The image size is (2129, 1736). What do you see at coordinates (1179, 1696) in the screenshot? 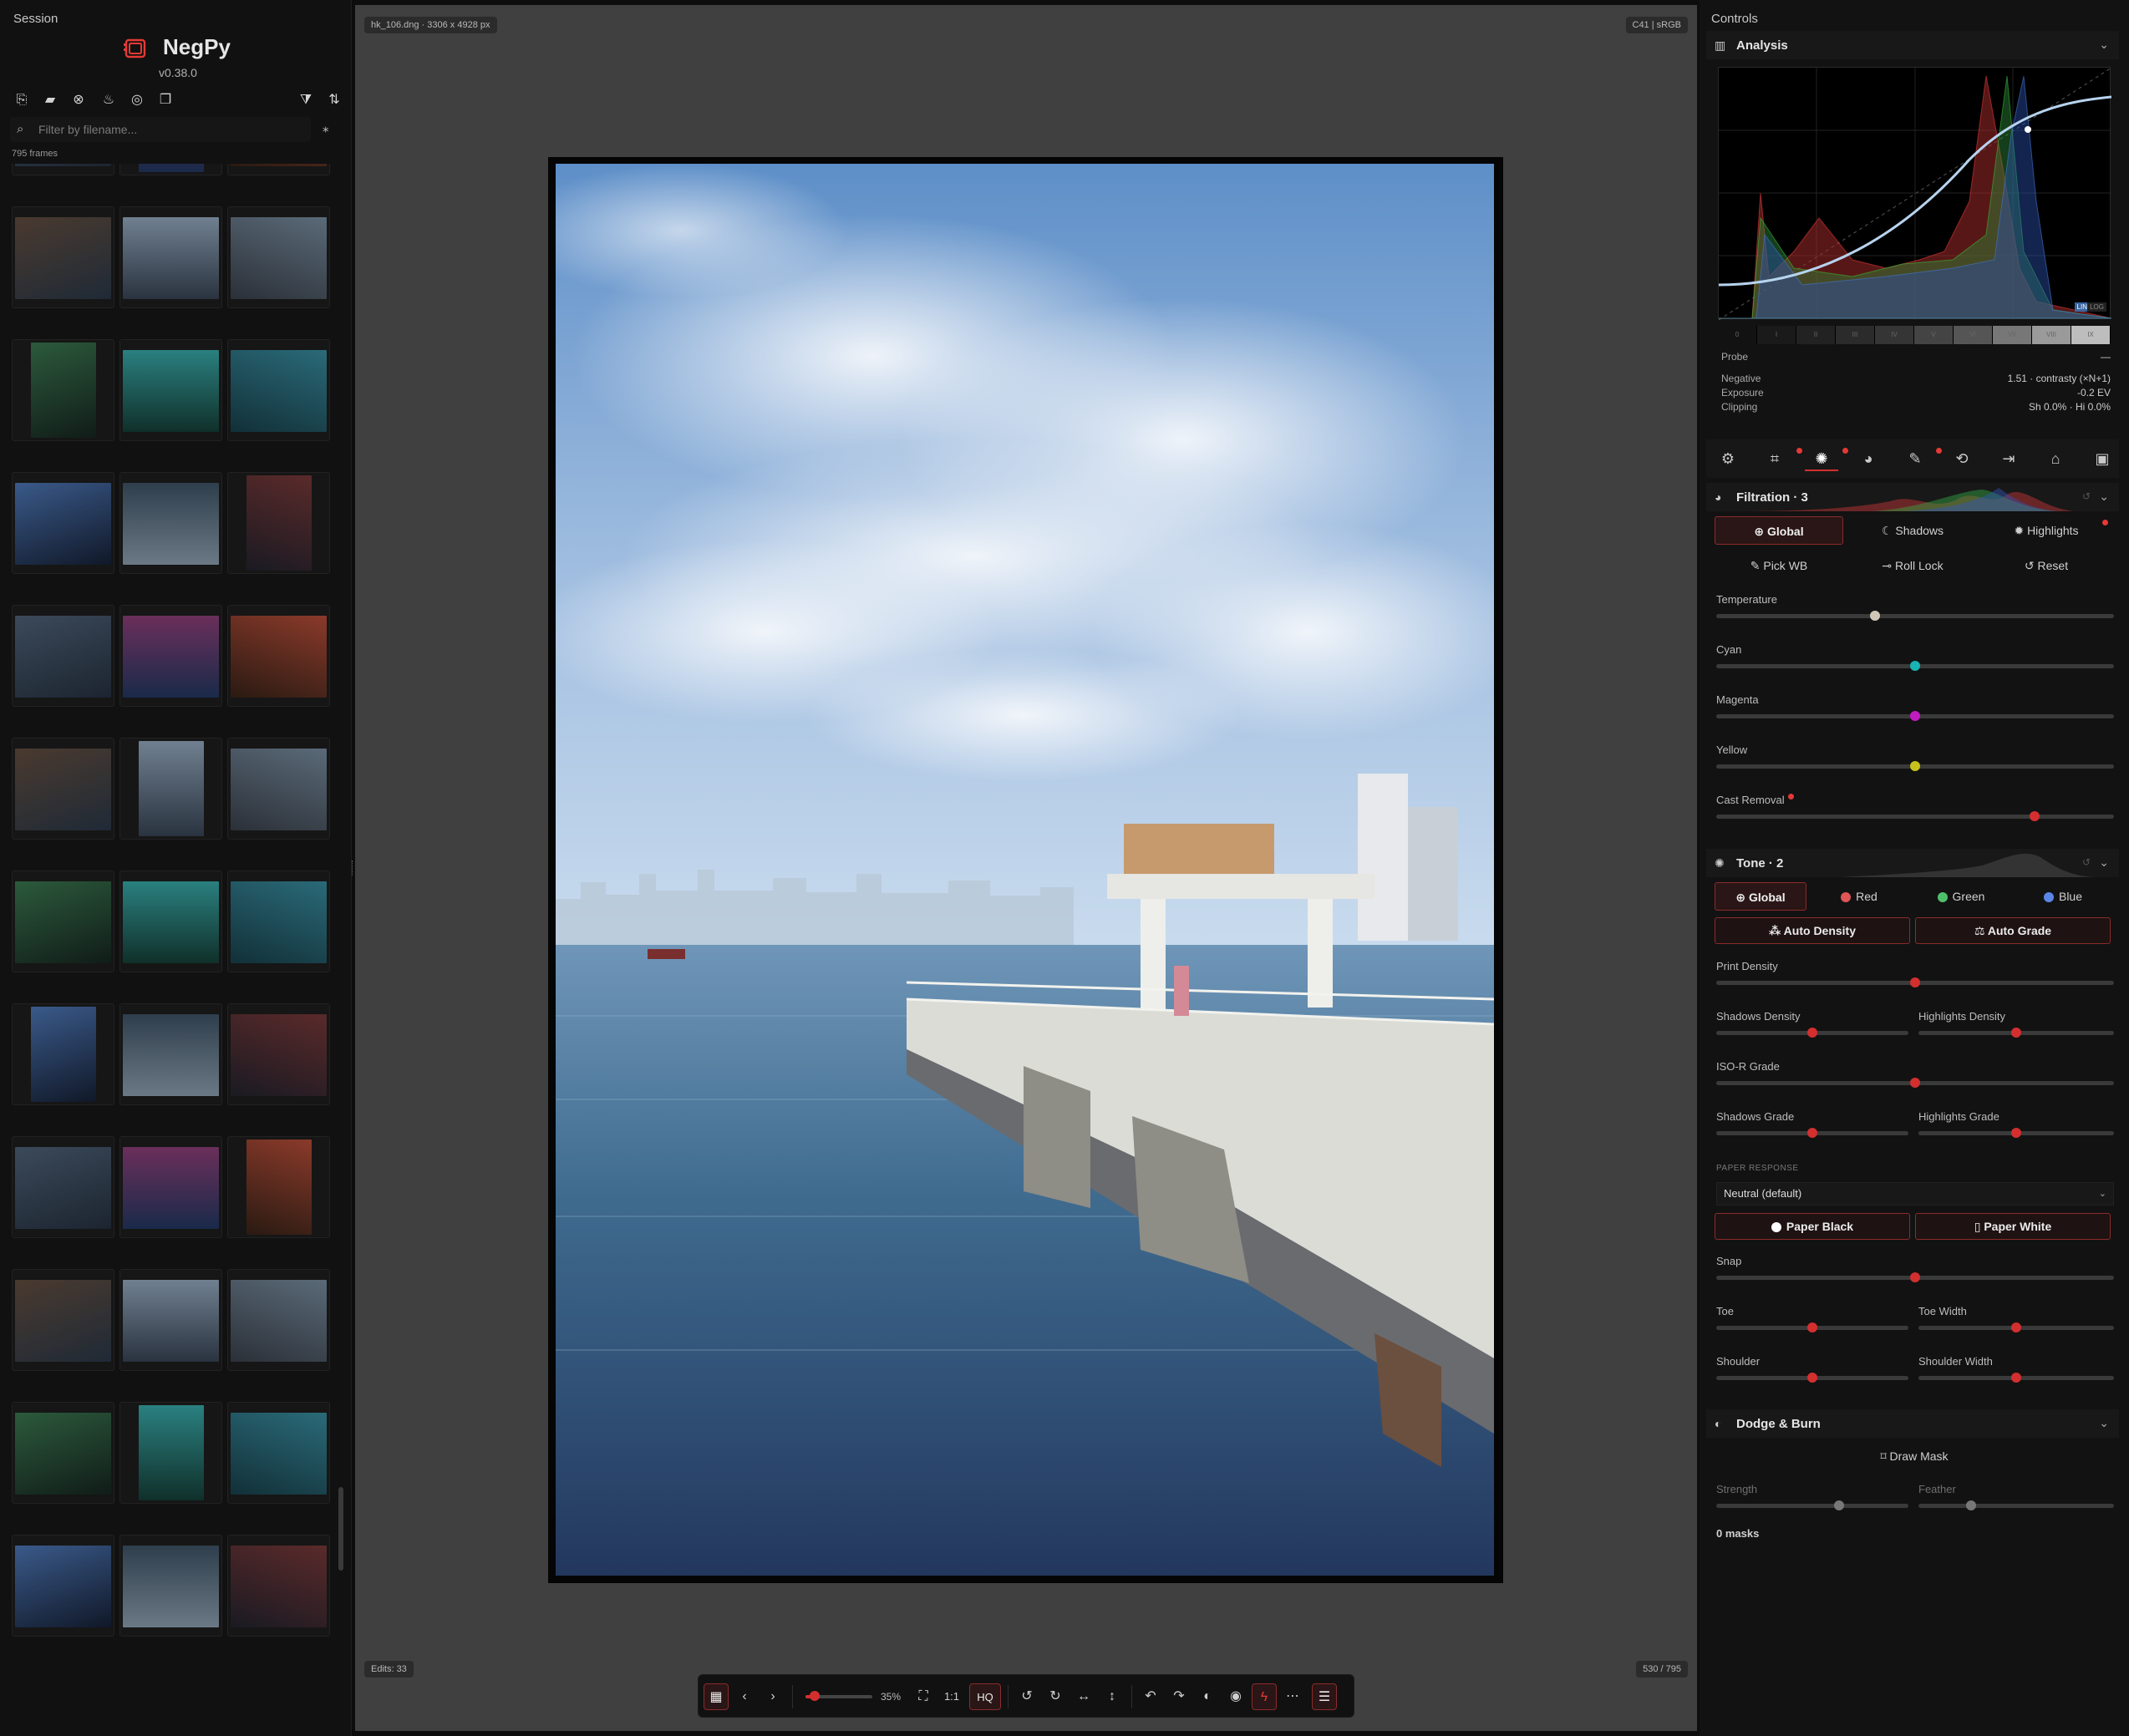
I see `redo-button: ↷` at bounding box center [1179, 1696].